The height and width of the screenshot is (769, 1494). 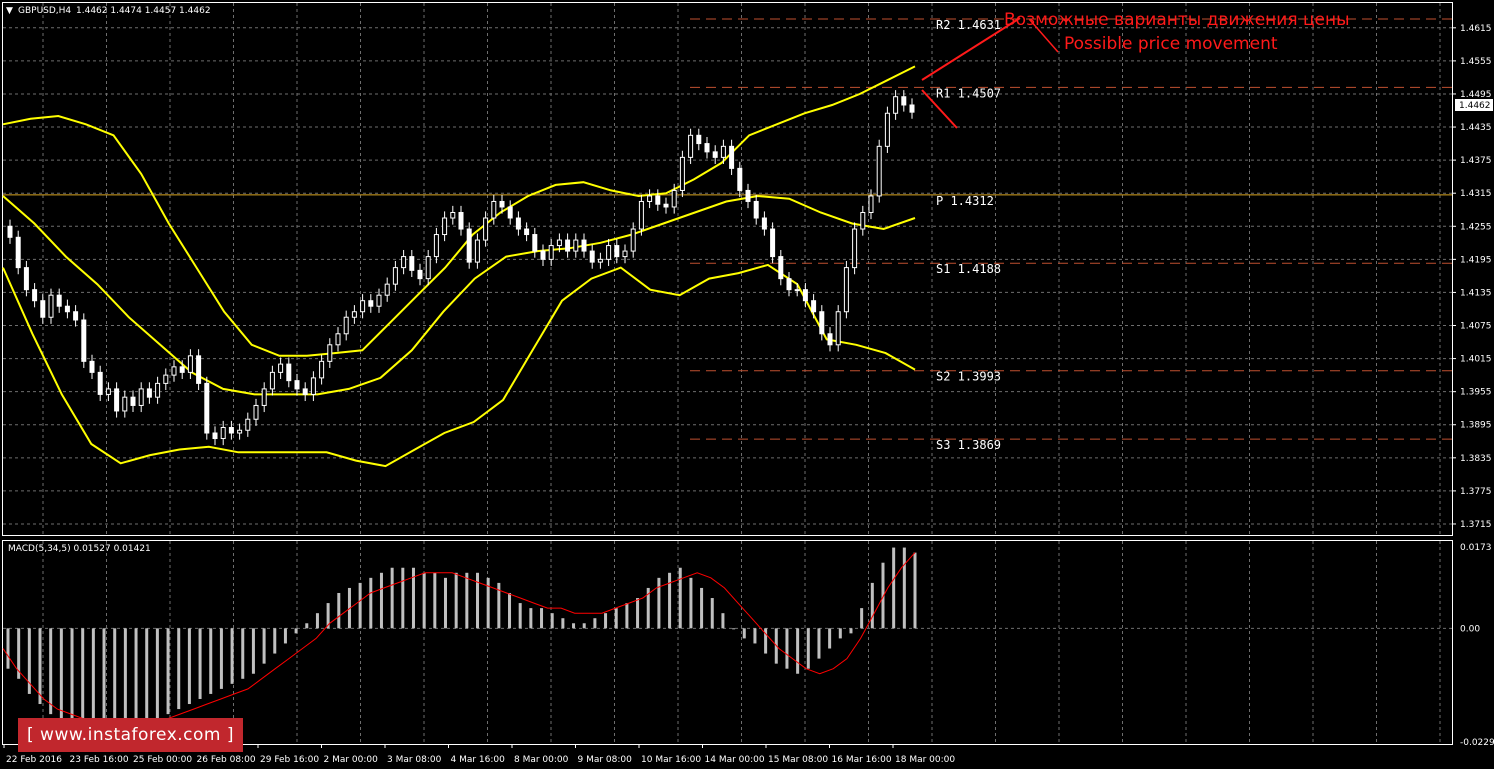 What do you see at coordinates (1476, 360) in the screenshot?
I see `y-tick-label: 1.4015` at bounding box center [1476, 360].